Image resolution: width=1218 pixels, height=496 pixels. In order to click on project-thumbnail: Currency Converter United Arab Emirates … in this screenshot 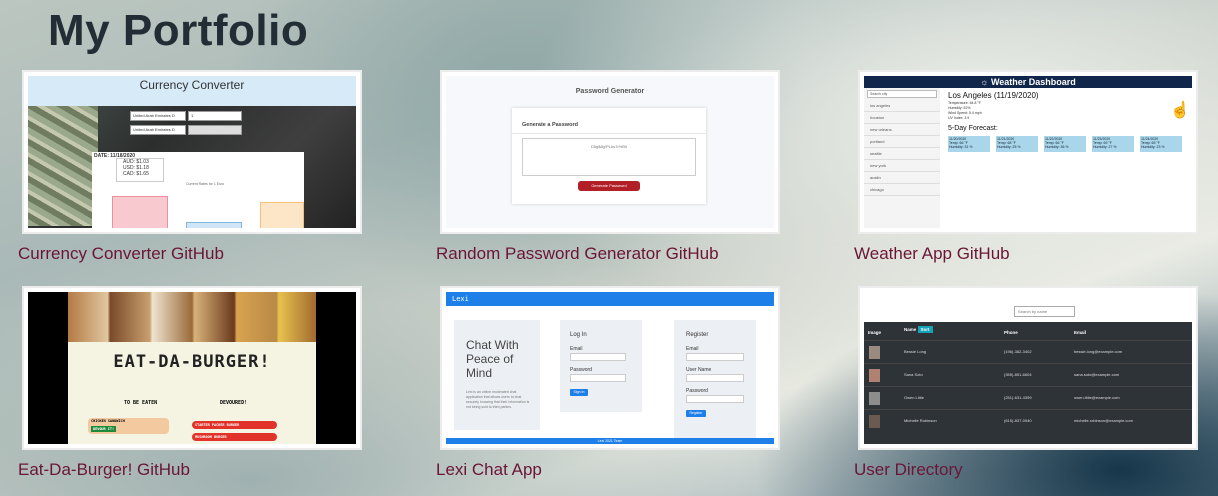, I will do `click(192, 152)`.